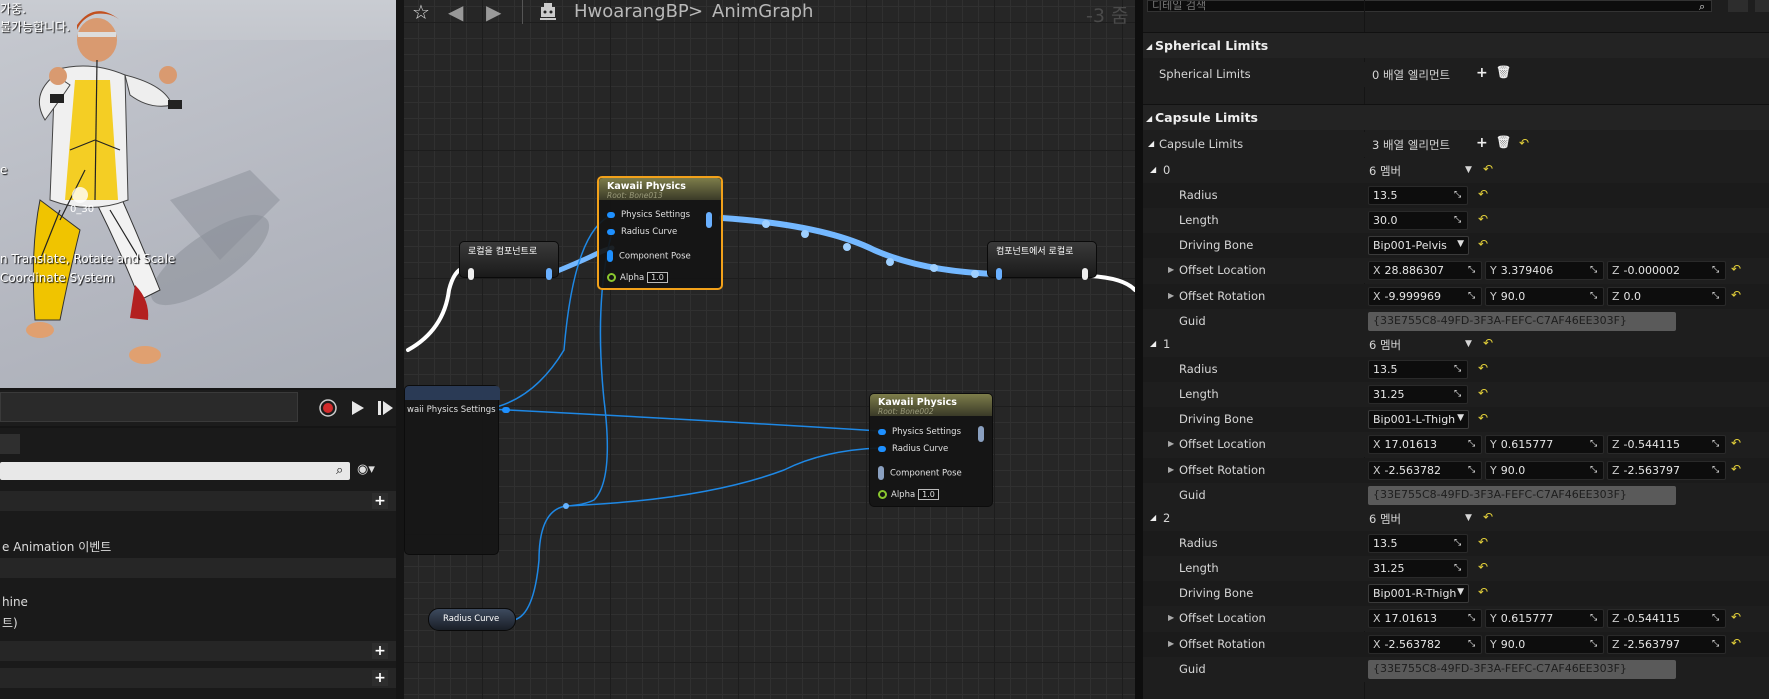 This screenshot has height=699, width=1769. I want to click on offset-rotation-z-input: Z 0.0 ⤡, so click(1666, 296).